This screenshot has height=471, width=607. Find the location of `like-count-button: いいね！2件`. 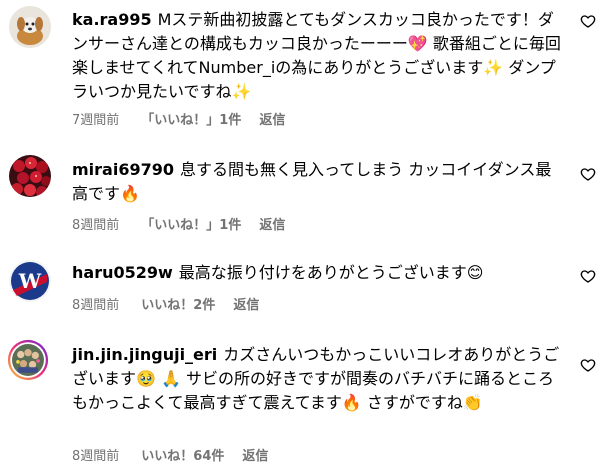

like-count-button: いいね！2件 is located at coordinates (178, 305).